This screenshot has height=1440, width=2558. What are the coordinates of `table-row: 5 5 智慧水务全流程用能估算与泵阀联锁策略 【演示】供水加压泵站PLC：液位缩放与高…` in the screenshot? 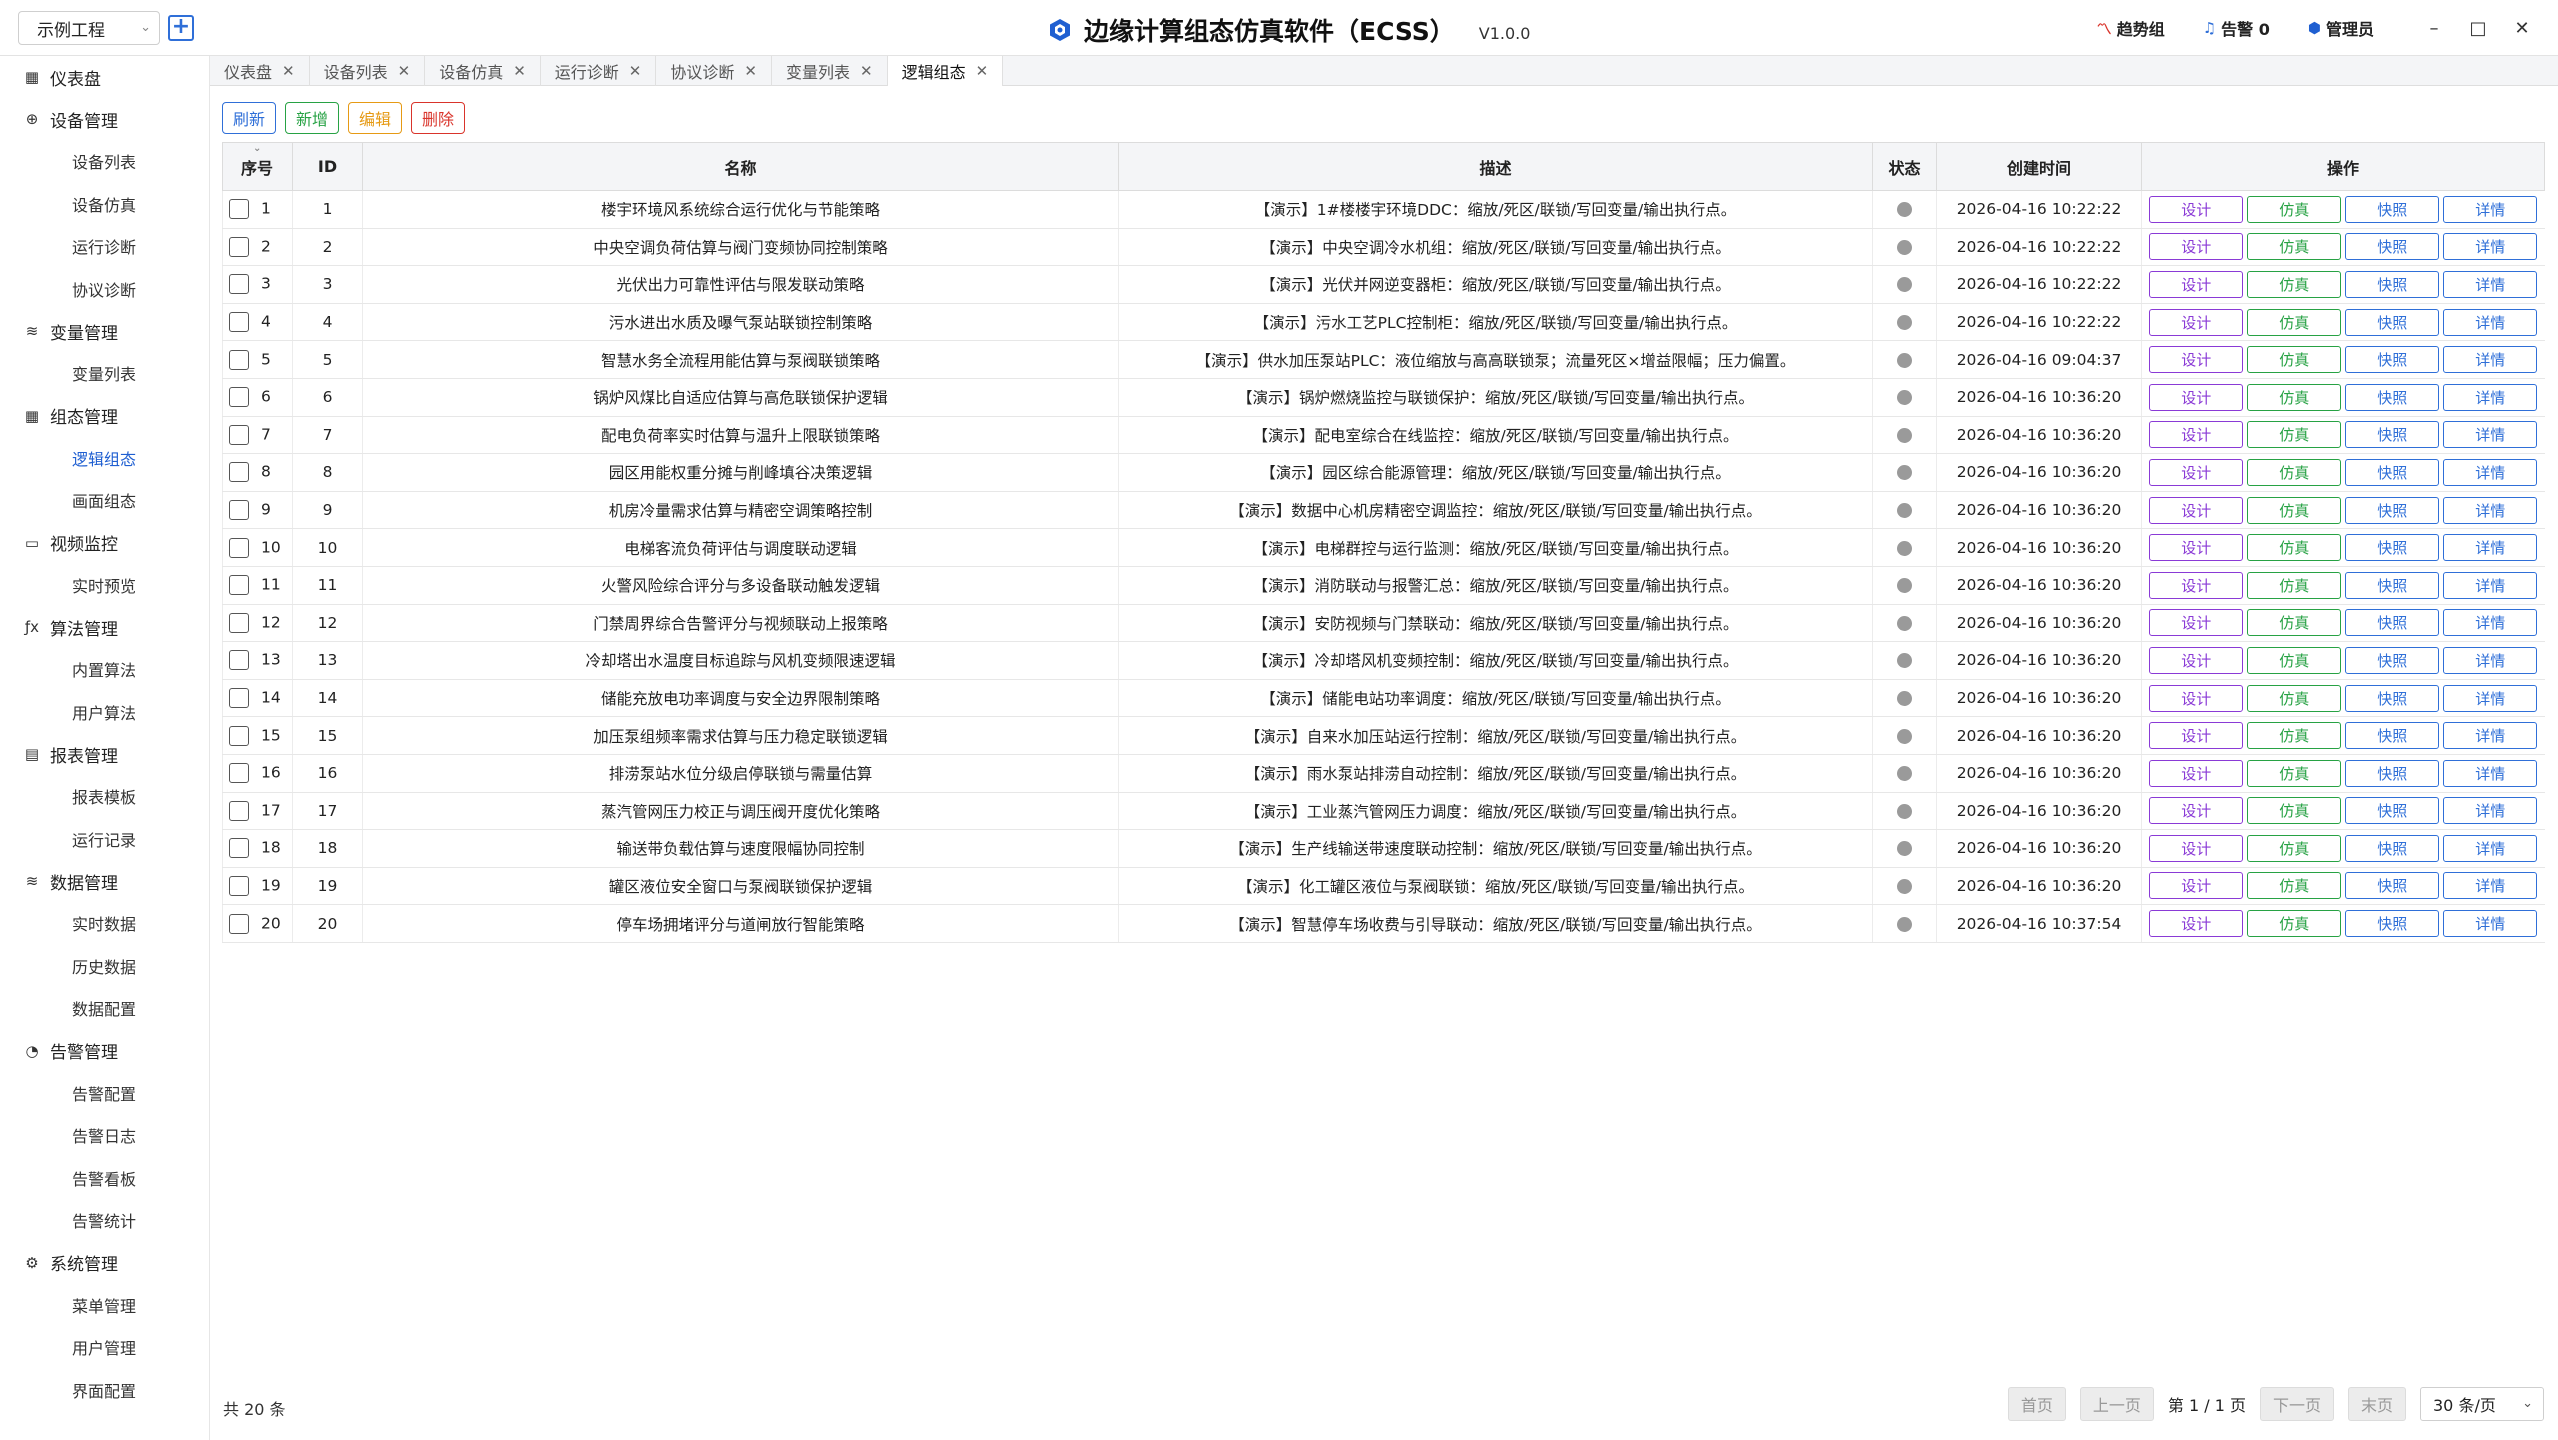 It's located at (1383, 359).